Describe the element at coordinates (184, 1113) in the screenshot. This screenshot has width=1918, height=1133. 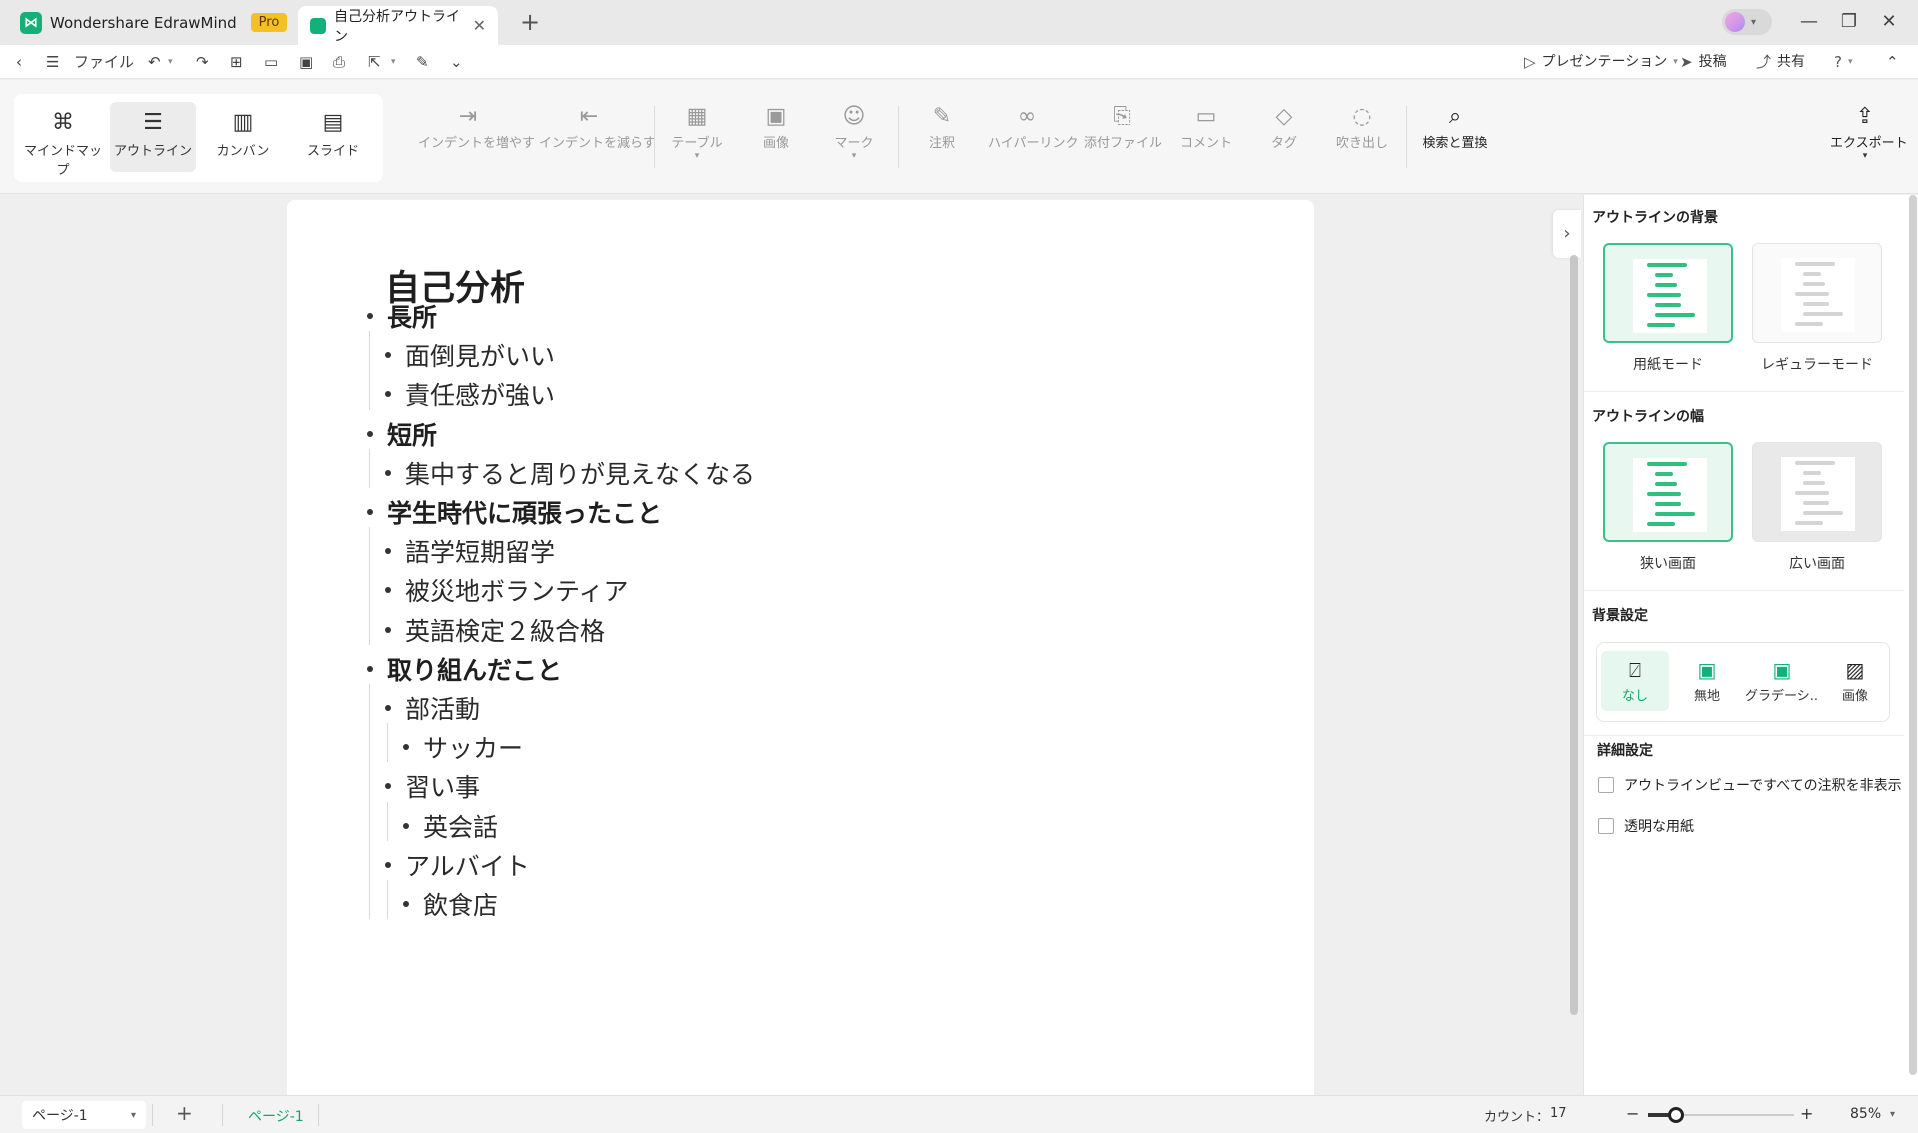
I see `add-page-button: +` at that location.